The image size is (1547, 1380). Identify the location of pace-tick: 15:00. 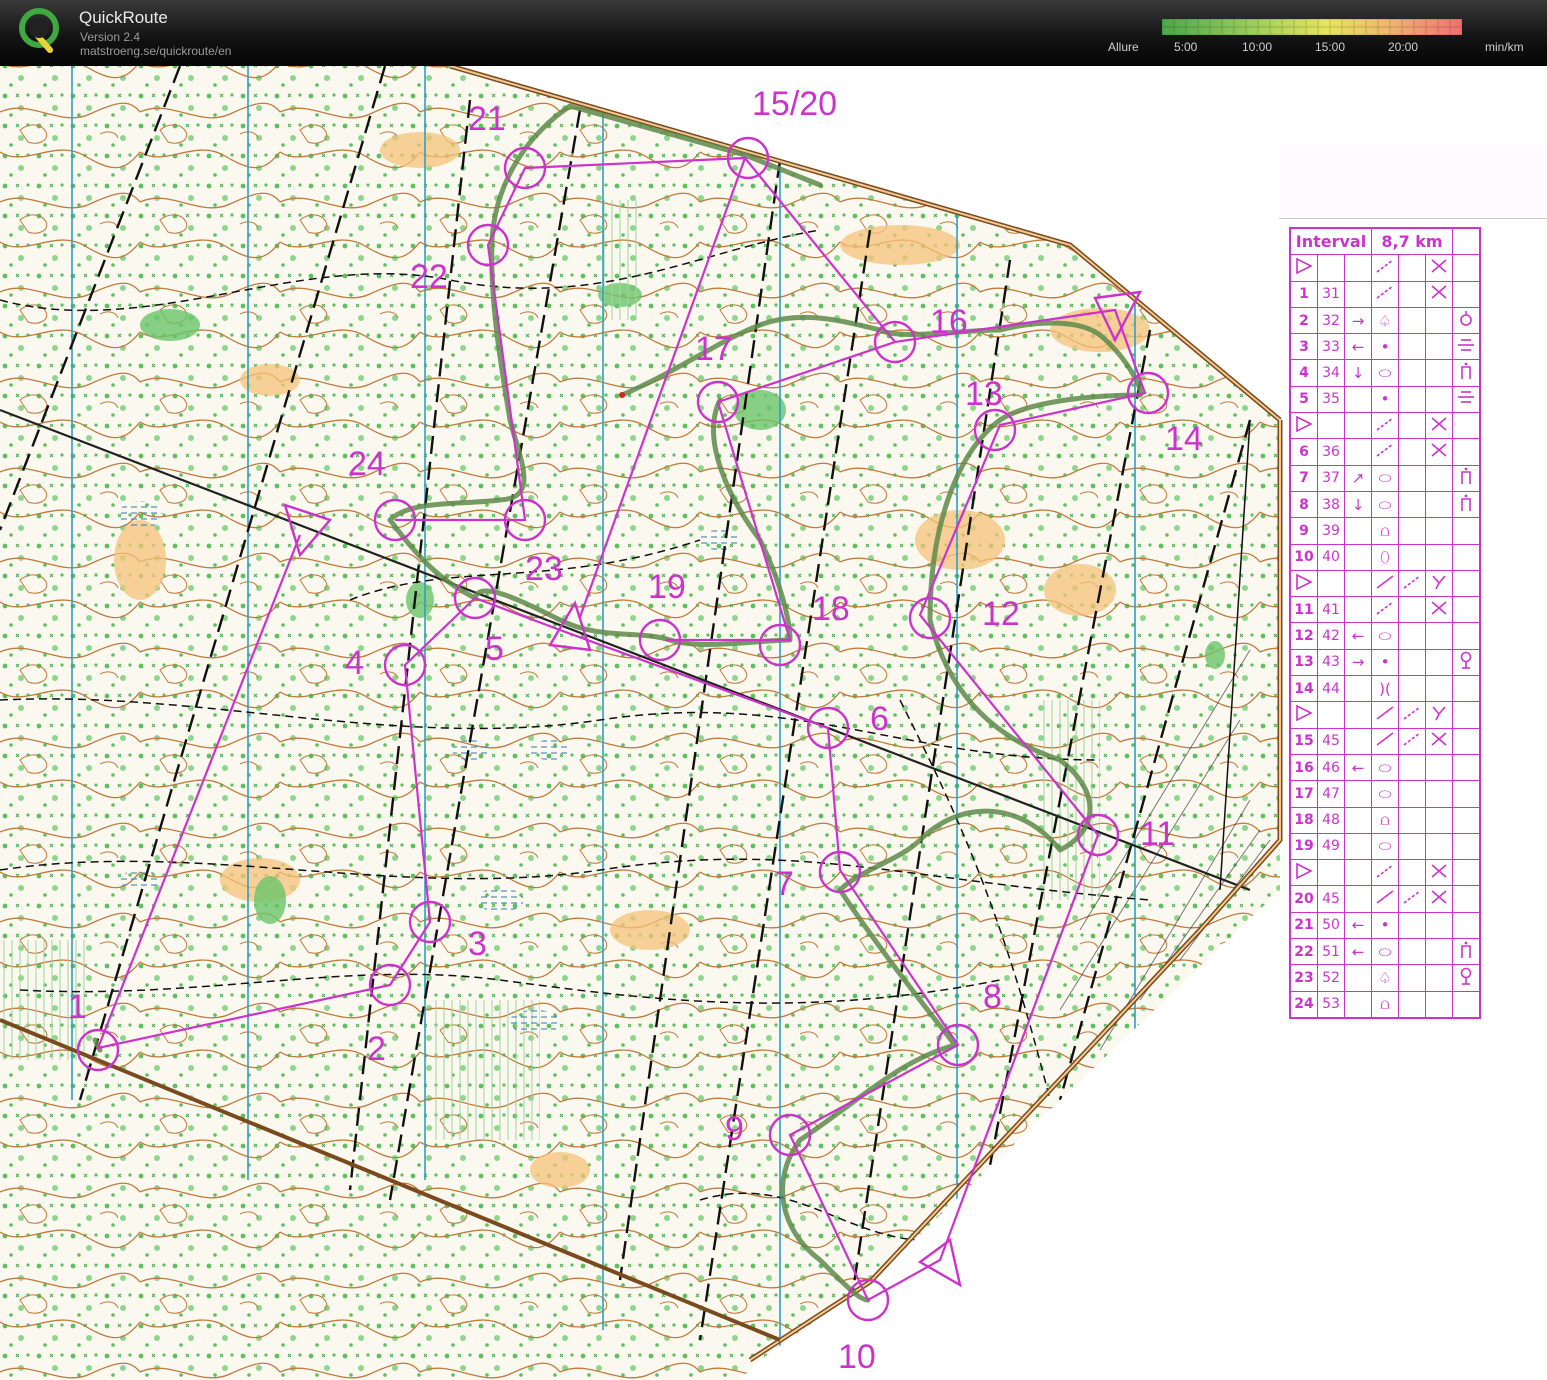
(1330, 47).